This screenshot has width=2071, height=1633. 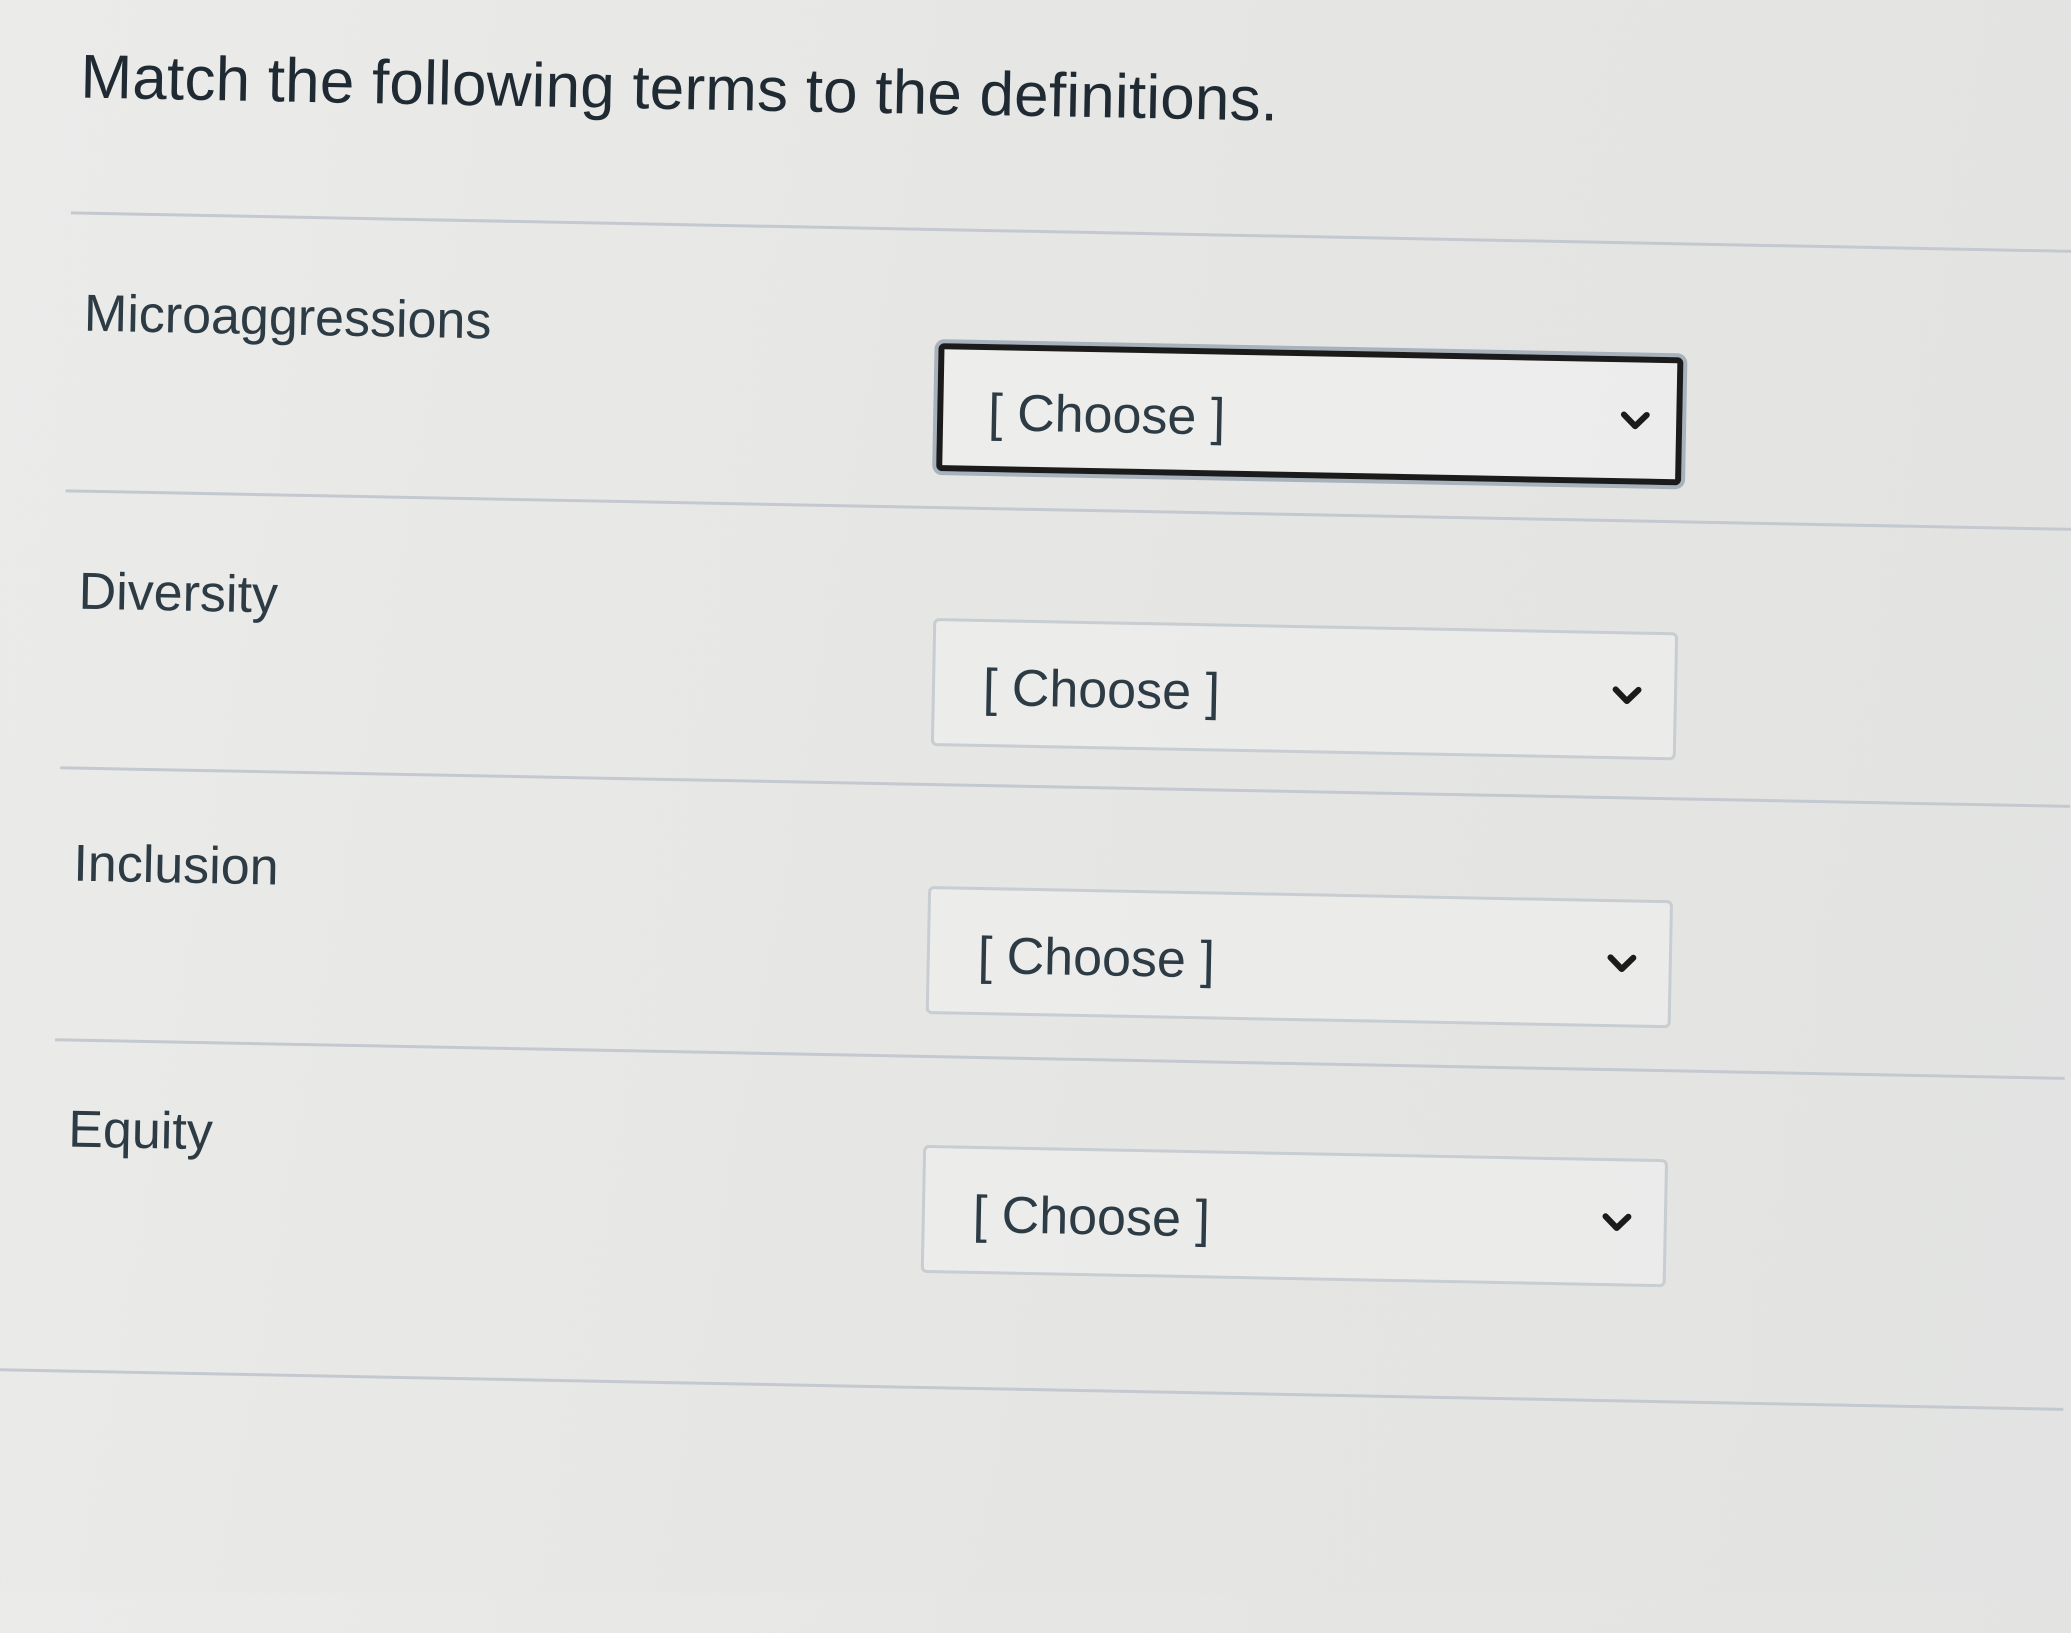 What do you see at coordinates (1310, 414) in the screenshot?
I see `answer-select-microaggressions: [ Choose ]` at bounding box center [1310, 414].